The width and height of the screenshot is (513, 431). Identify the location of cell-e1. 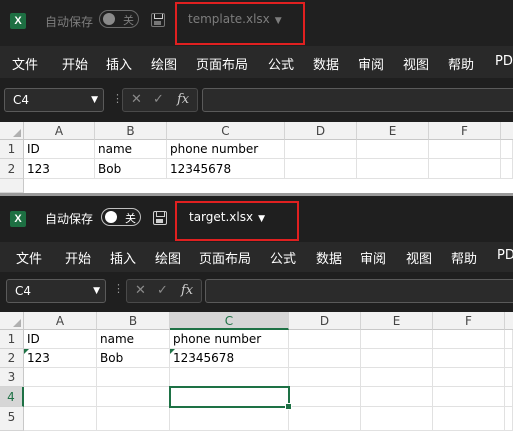
(393, 149).